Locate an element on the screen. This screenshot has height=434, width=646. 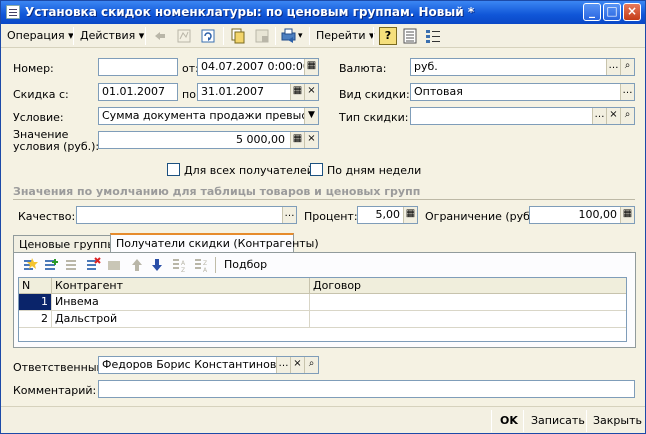
condition-select: Сумма документа продажи превысила ▼ is located at coordinates (208, 116).